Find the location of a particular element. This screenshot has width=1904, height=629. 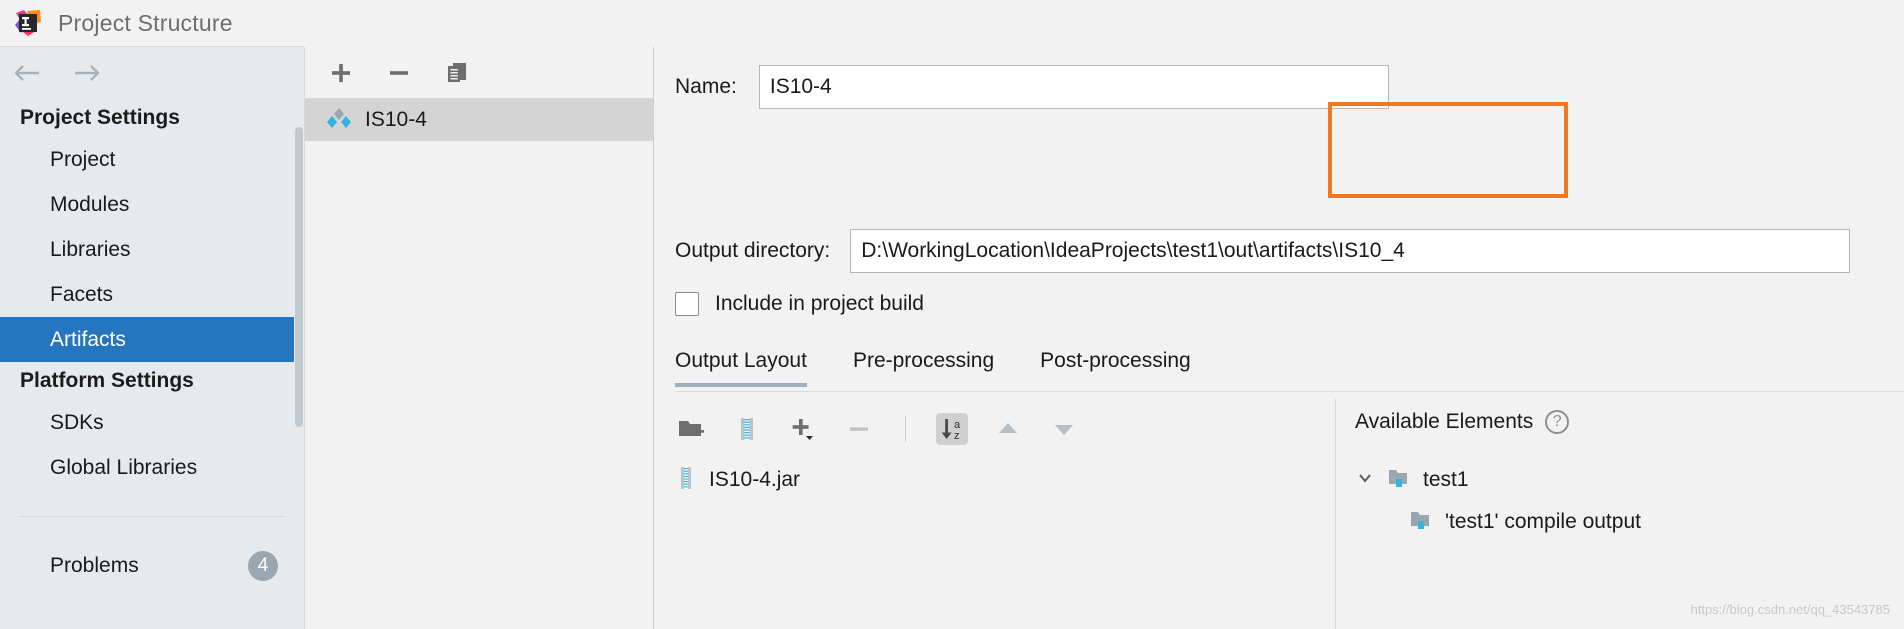

tree-node: 'test1' compile output is located at coordinates (1629, 522).